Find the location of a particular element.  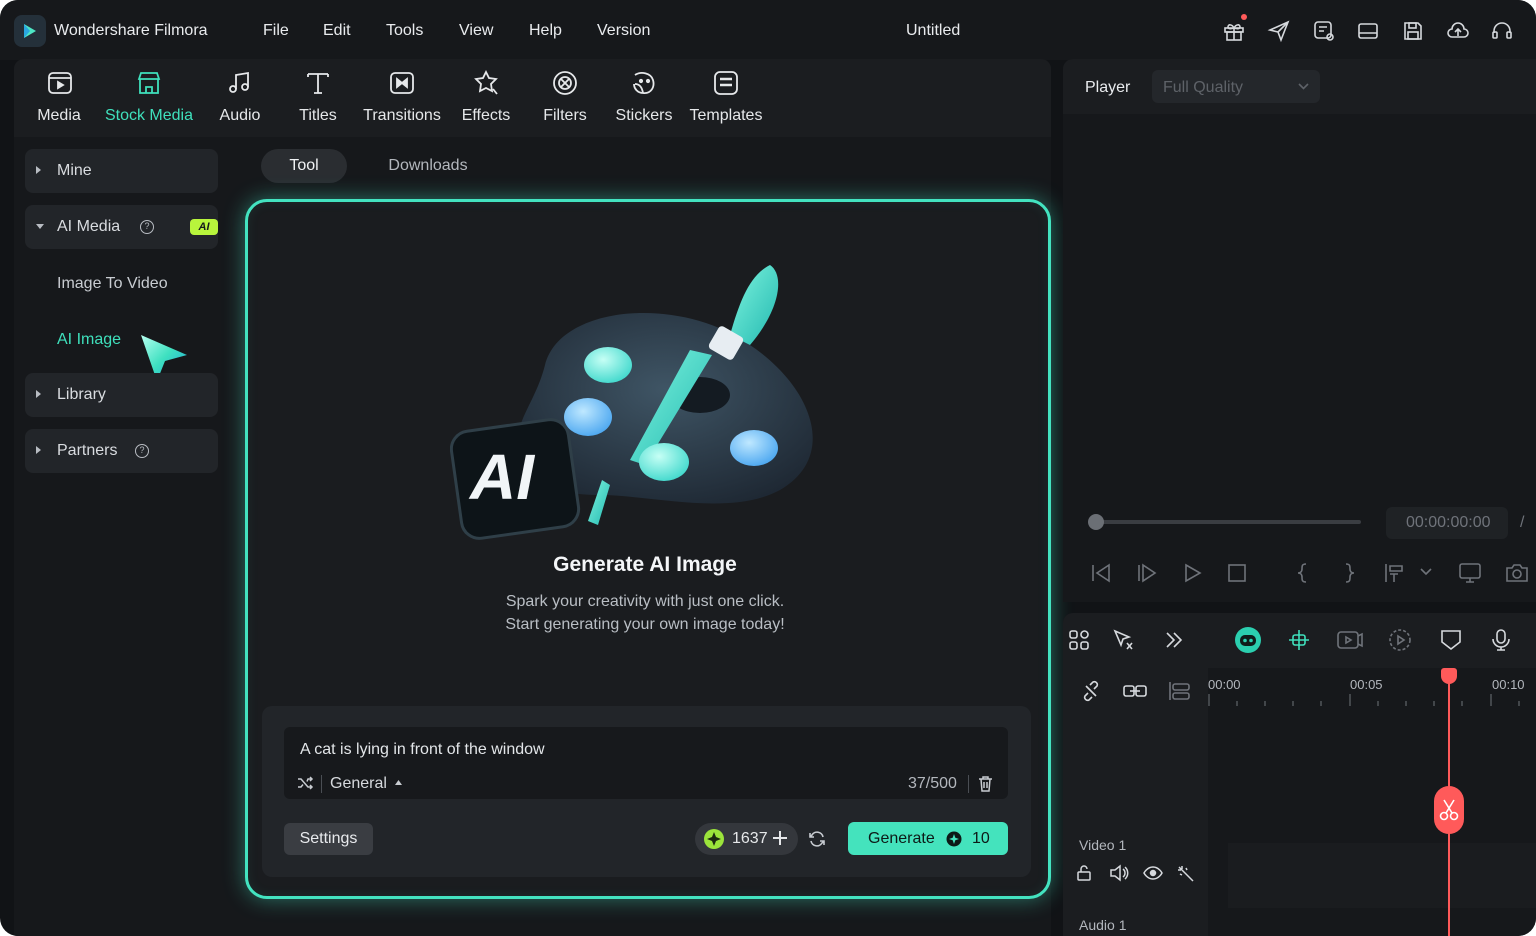

media-icon is located at coordinates (60, 83).